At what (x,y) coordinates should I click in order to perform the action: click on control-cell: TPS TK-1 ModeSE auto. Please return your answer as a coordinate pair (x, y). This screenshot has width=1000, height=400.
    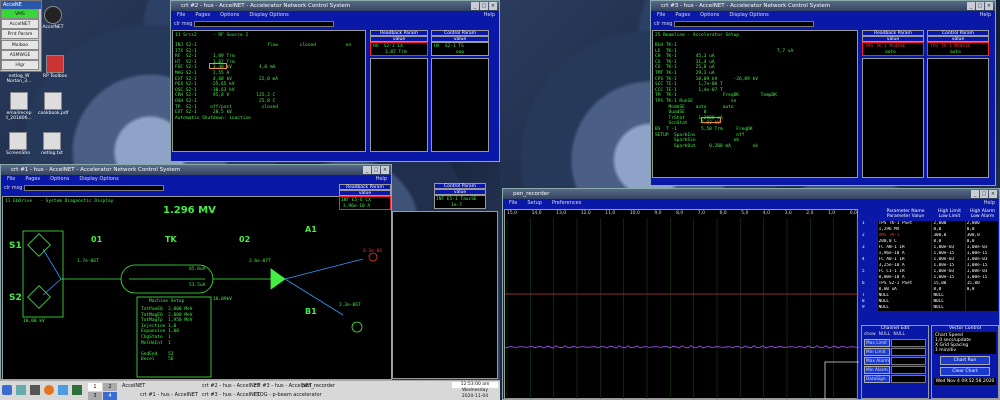
    Looking at the image, I should click on (958, 49).